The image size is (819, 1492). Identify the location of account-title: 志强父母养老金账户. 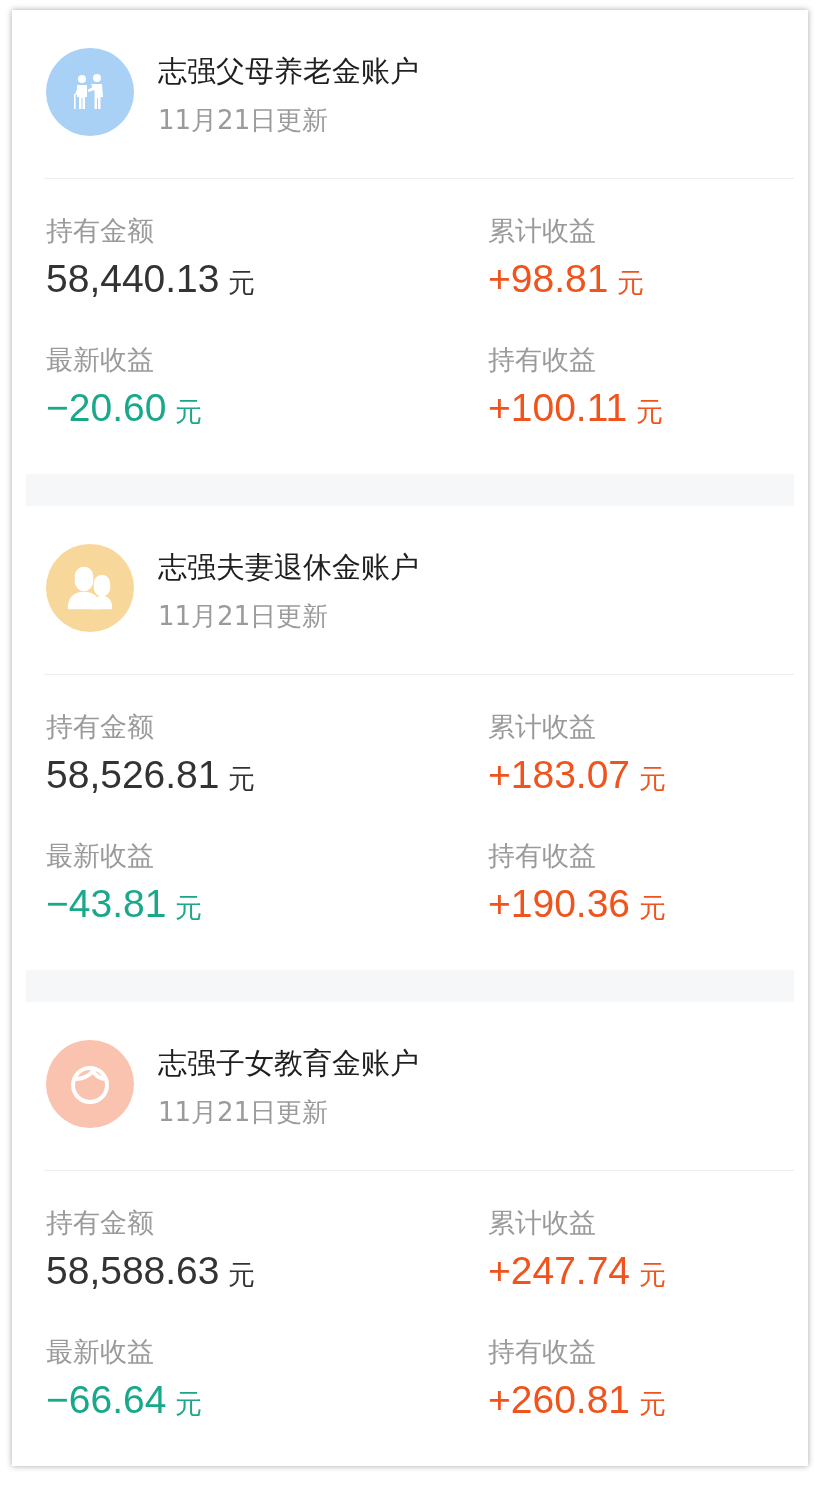
(288, 71).